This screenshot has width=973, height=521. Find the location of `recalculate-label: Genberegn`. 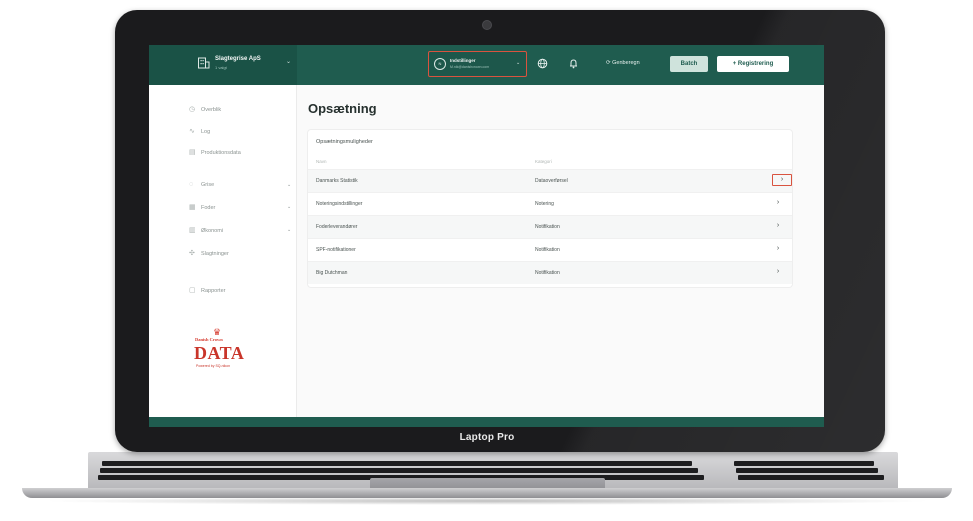

recalculate-label: Genberegn is located at coordinates (626, 63).